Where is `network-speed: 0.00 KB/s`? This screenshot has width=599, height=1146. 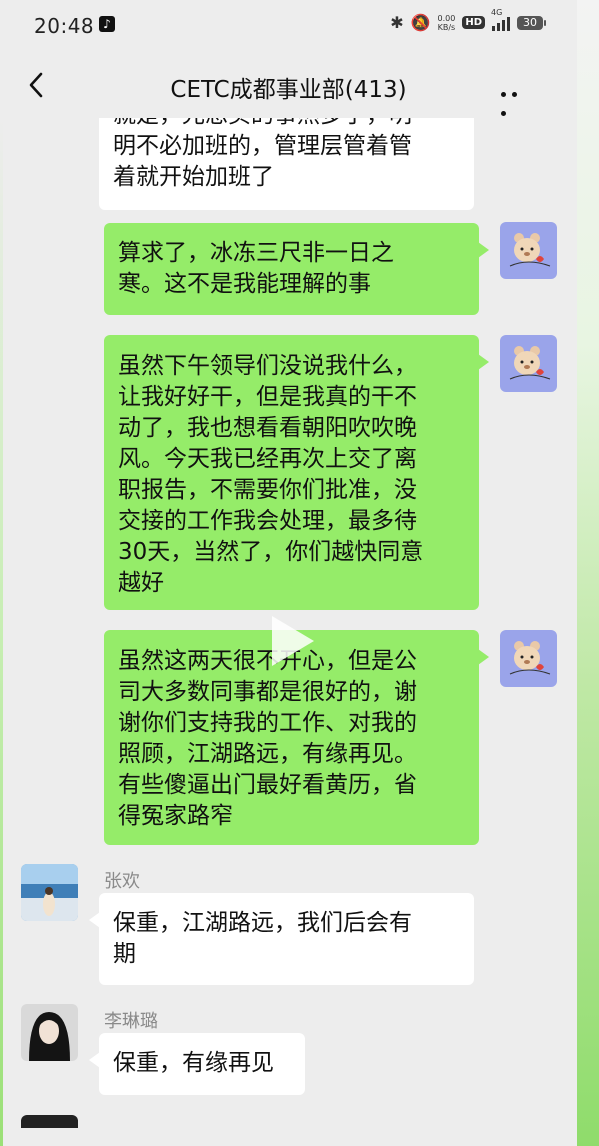 network-speed: 0.00 KB/s is located at coordinates (447, 23).